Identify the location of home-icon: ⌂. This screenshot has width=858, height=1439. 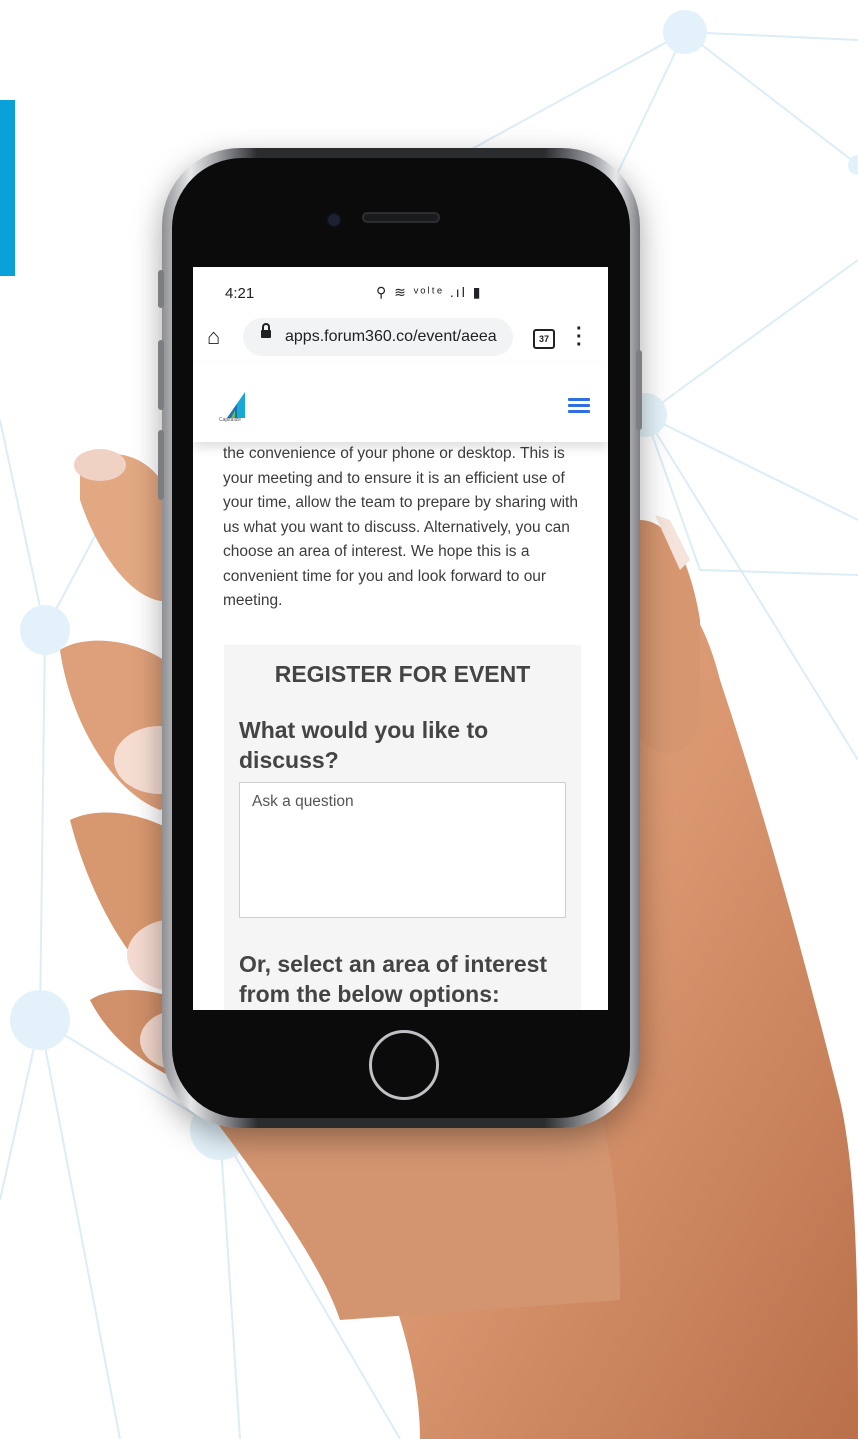
(219, 337).